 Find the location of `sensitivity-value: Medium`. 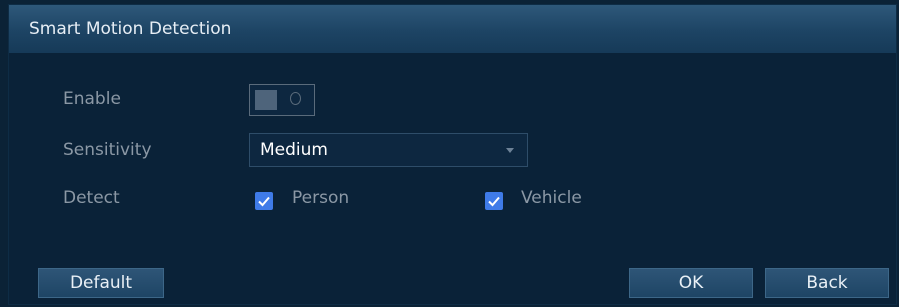

sensitivity-value: Medium is located at coordinates (294, 150).